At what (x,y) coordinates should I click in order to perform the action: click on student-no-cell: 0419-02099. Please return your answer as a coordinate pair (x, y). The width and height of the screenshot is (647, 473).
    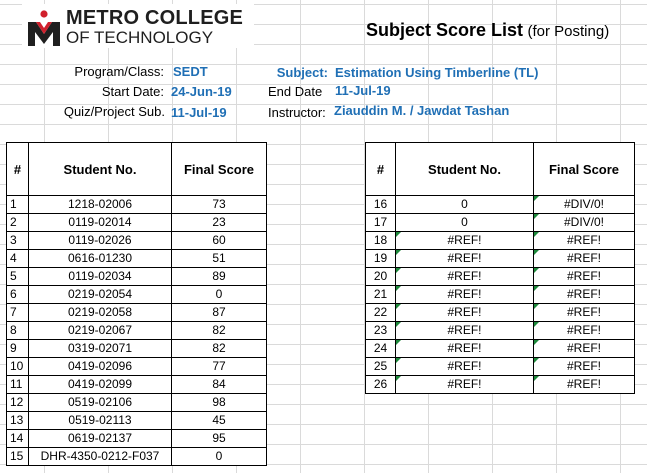
    Looking at the image, I should click on (100, 384).